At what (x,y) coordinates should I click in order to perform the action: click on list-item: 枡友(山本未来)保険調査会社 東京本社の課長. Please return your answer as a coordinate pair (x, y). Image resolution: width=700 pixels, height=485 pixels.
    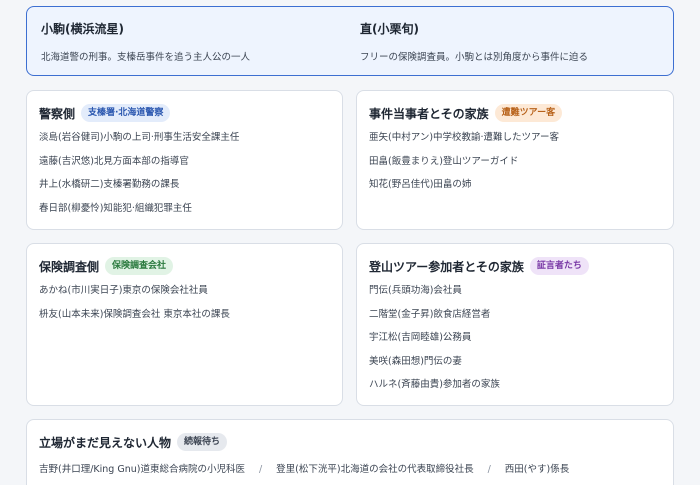
    Looking at the image, I should click on (134, 314).